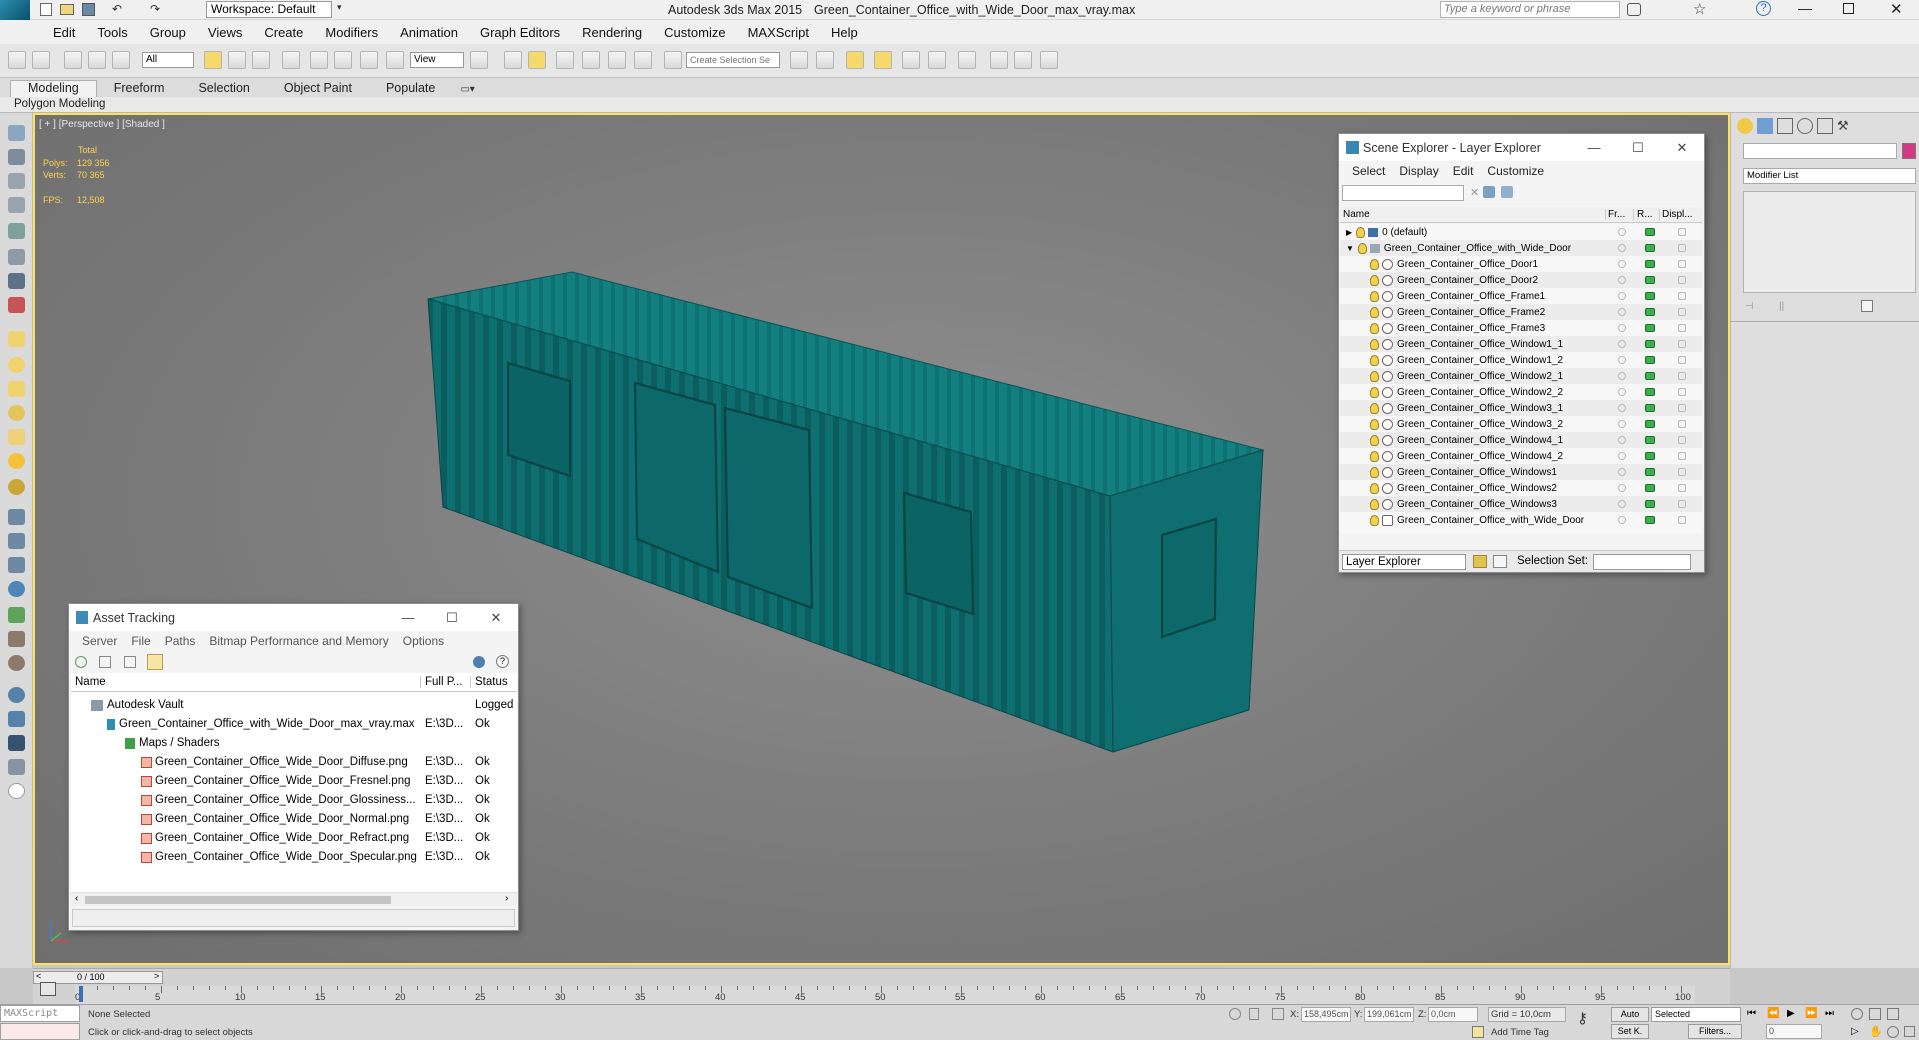  Describe the element at coordinates (1473, 214) in the screenshot. I see `column-name: Name` at that location.